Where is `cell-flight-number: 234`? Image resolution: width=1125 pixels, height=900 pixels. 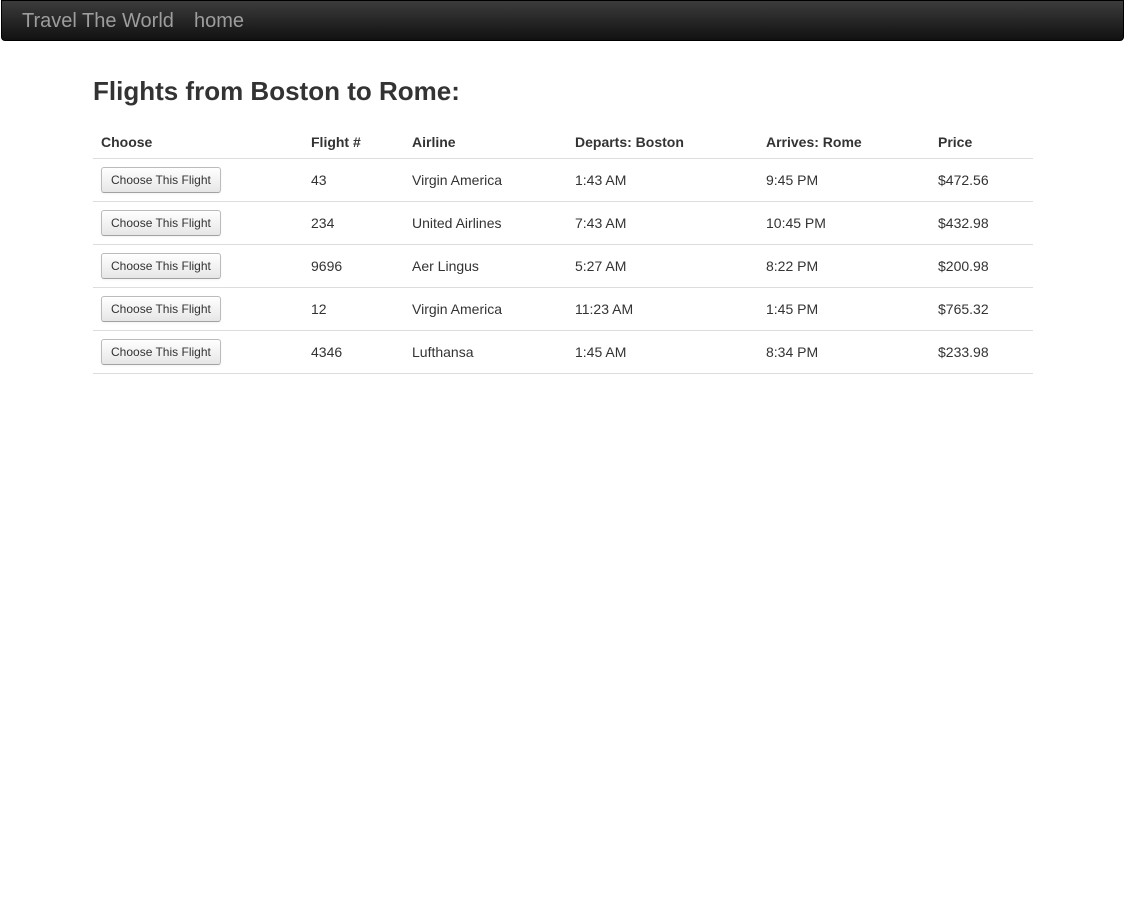
cell-flight-number: 234 is located at coordinates (353, 223).